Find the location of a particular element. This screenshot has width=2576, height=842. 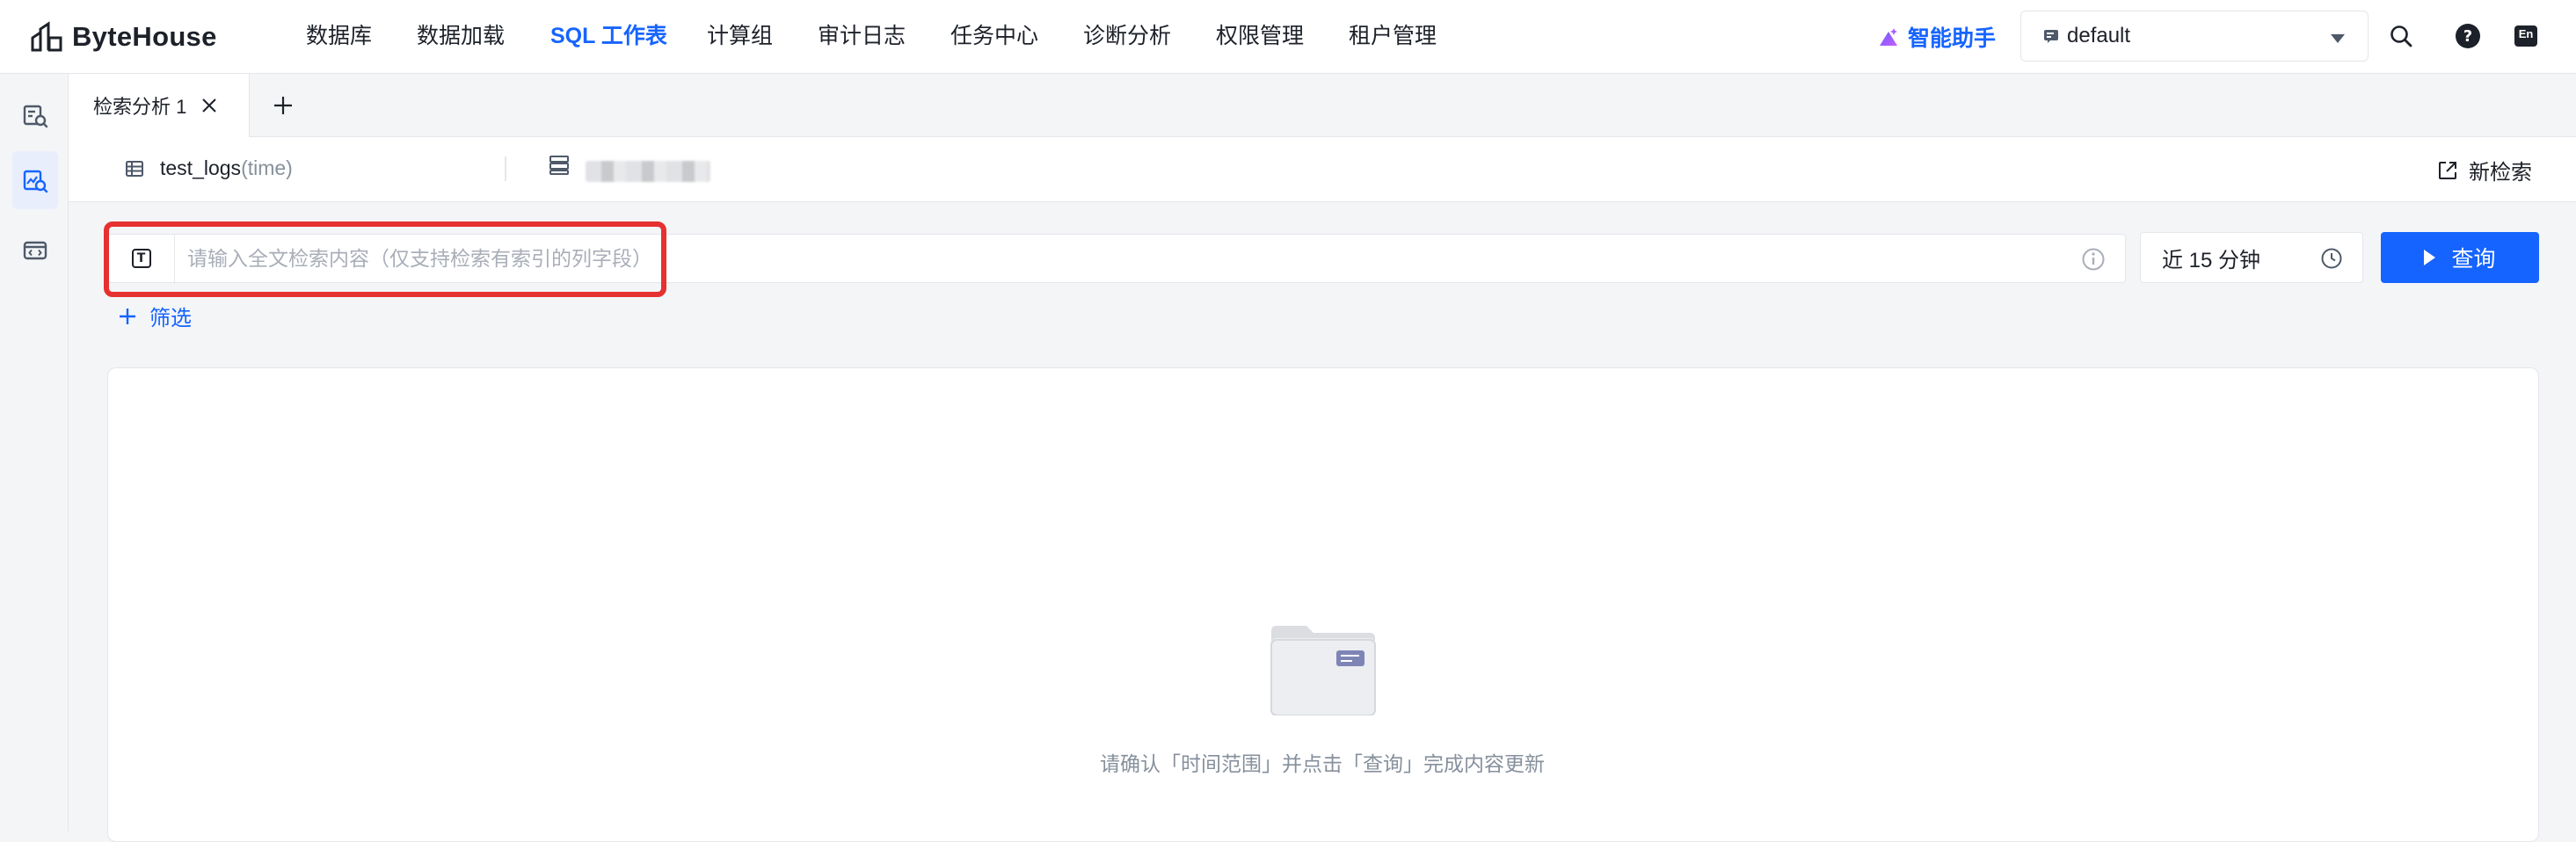

search-type-toggle: T is located at coordinates (141, 258).